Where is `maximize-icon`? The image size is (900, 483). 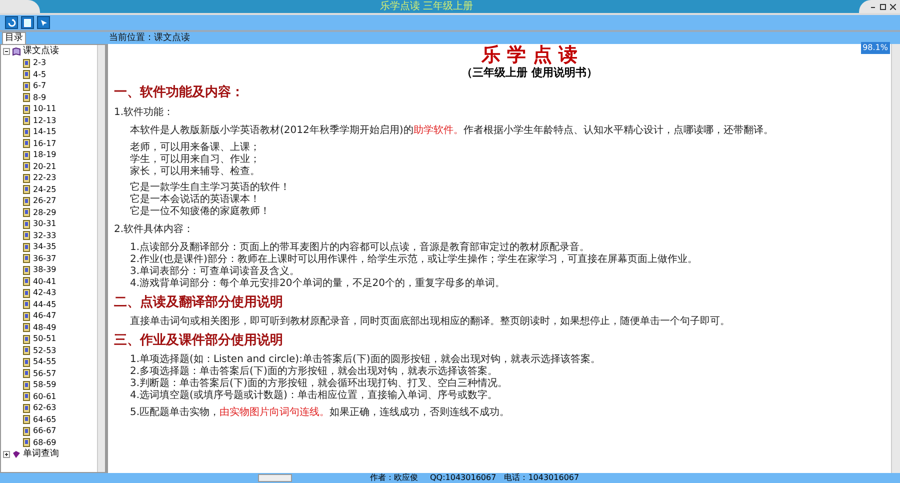 maximize-icon is located at coordinates (883, 7).